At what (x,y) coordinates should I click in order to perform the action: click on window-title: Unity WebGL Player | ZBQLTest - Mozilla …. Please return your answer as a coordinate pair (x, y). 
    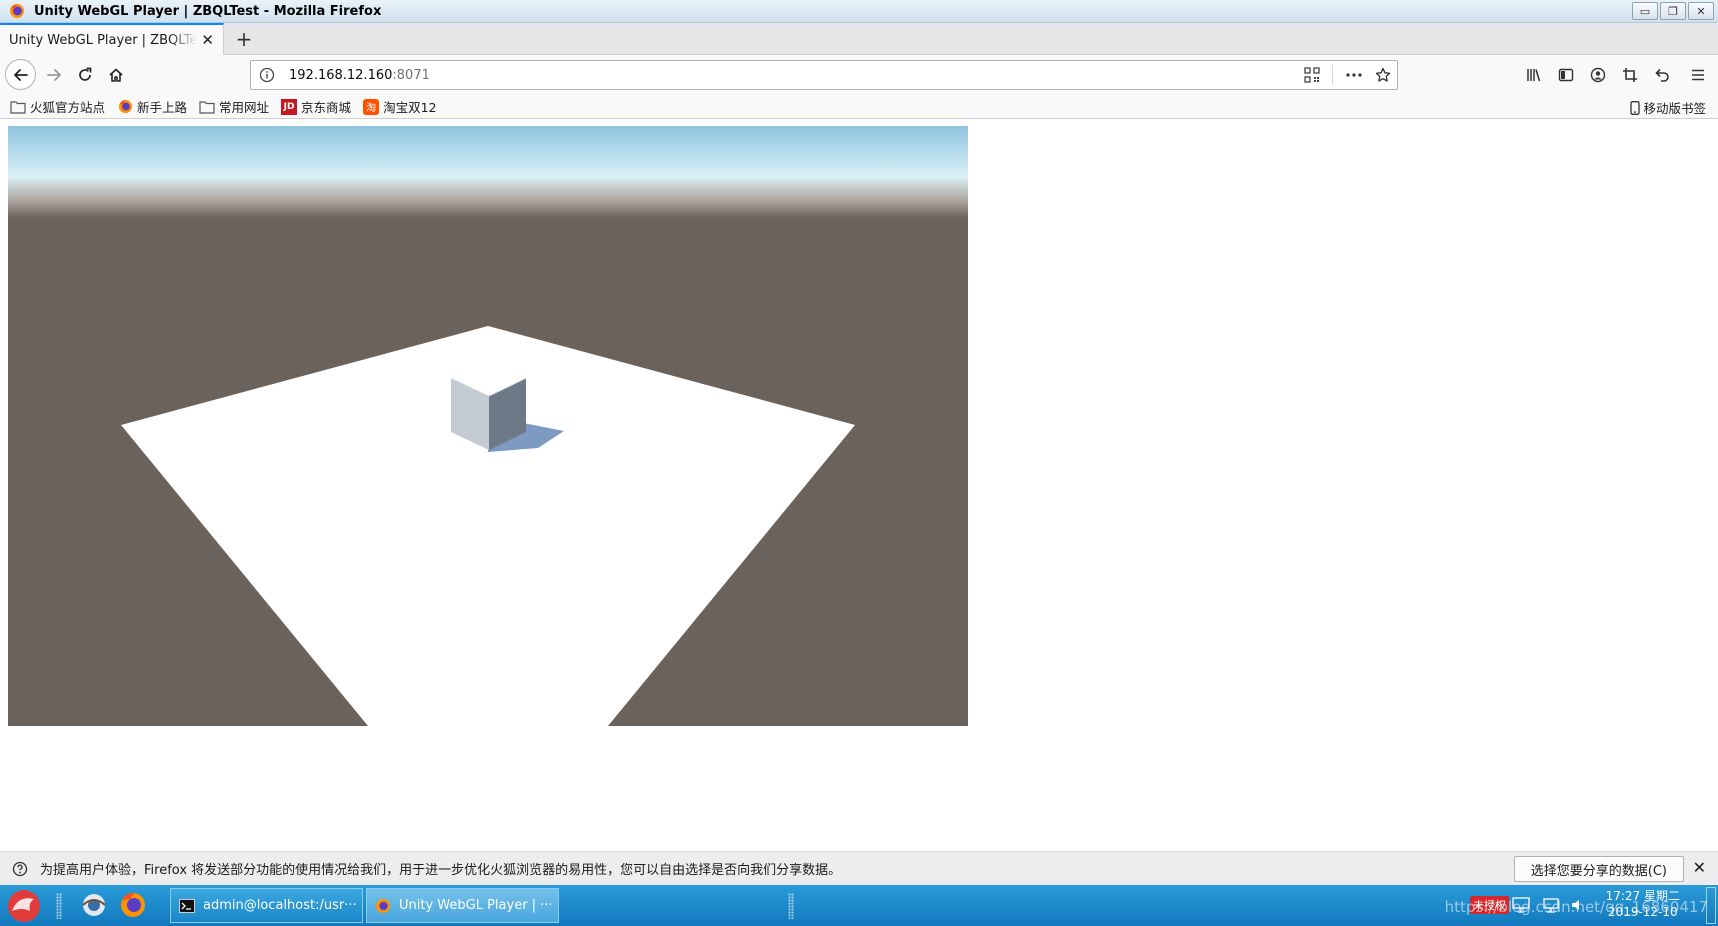
    Looking at the image, I should click on (208, 11).